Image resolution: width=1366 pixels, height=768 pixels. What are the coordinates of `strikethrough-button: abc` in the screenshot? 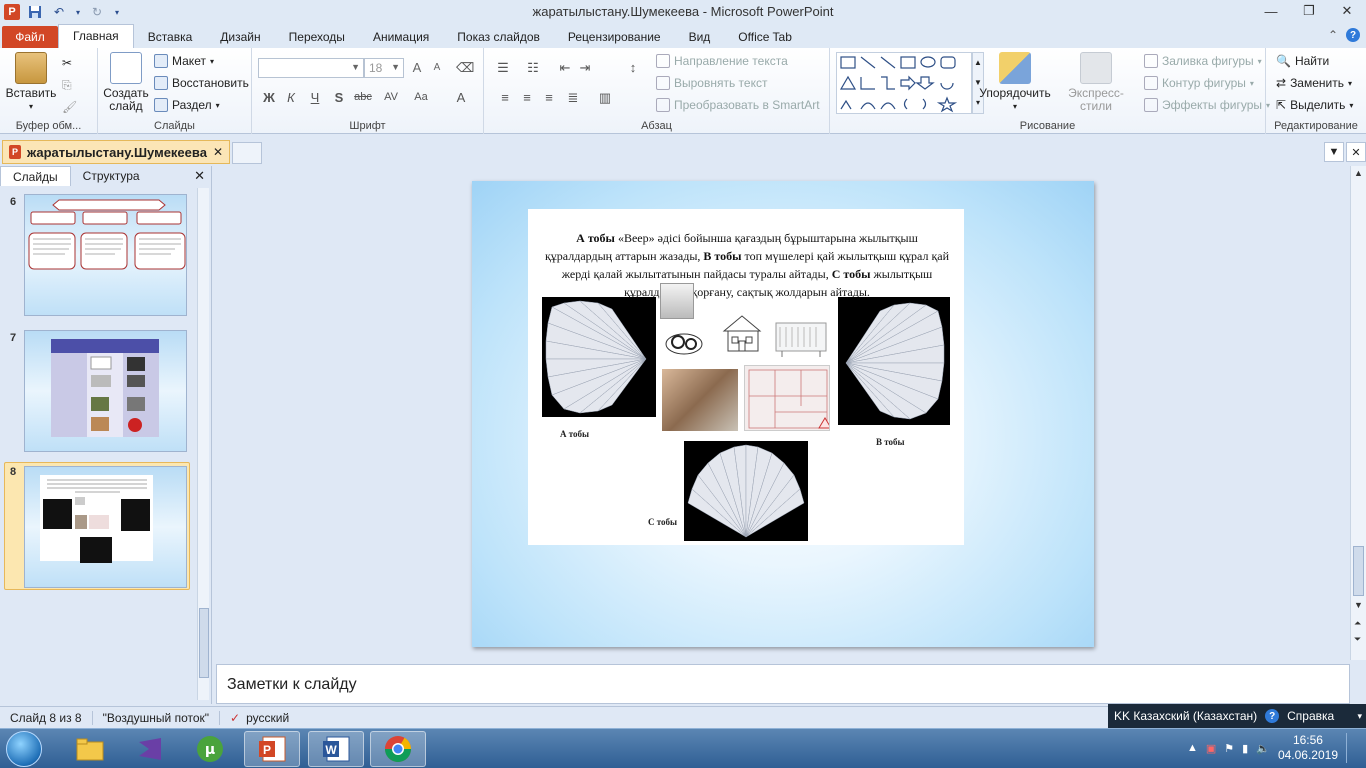 It's located at (363, 97).